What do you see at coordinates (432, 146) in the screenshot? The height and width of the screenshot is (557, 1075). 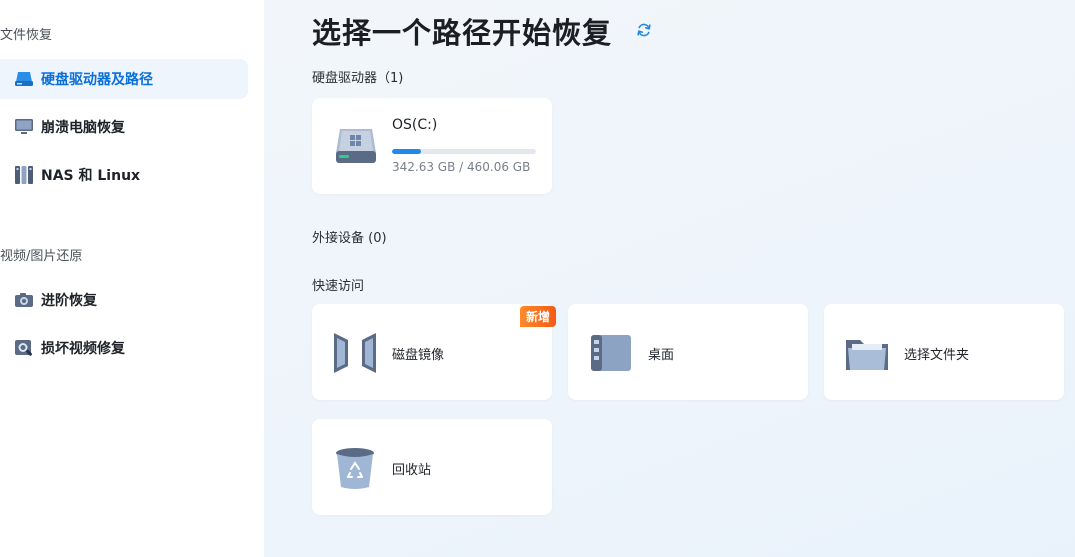 I see `drive-card-c: OS(C:) 342.63 GB / 460.06 GB` at bounding box center [432, 146].